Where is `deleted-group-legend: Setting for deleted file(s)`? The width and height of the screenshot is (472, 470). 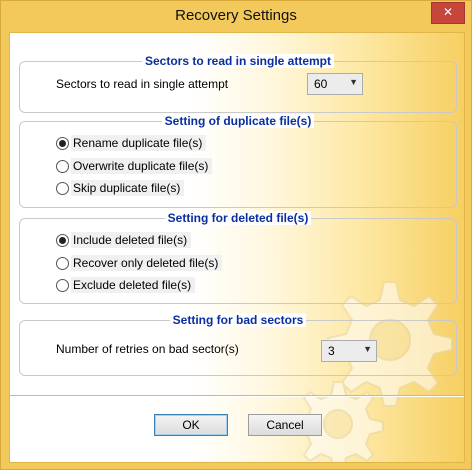
deleted-group-legend: Setting for deleted file(s) is located at coordinates (238, 218).